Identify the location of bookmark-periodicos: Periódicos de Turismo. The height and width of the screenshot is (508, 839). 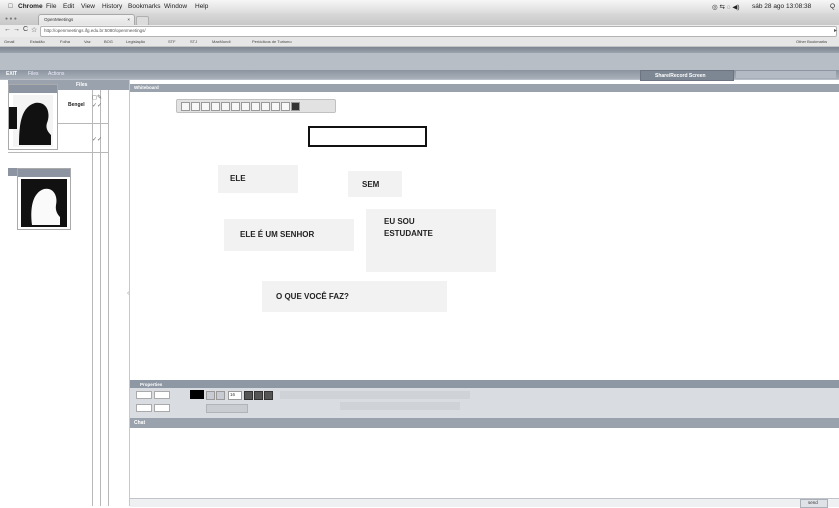
(272, 41).